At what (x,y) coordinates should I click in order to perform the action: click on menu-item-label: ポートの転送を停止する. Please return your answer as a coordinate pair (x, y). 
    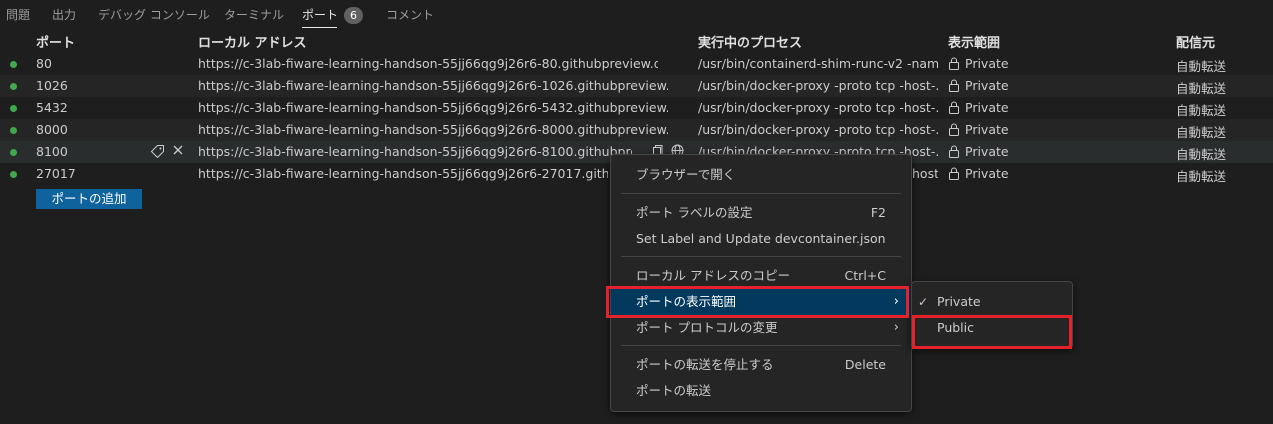
    Looking at the image, I should click on (705, 364).